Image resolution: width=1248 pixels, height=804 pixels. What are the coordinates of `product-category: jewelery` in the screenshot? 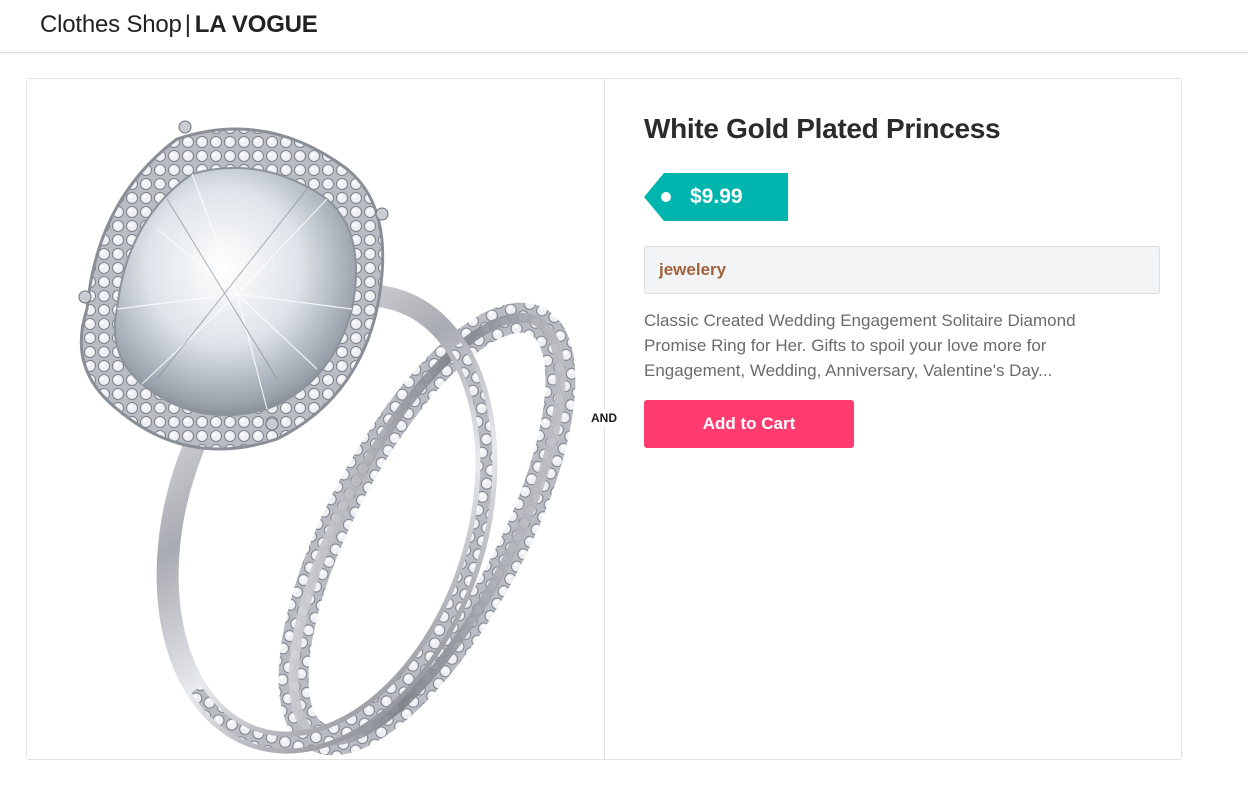 It's located at (693, 269).